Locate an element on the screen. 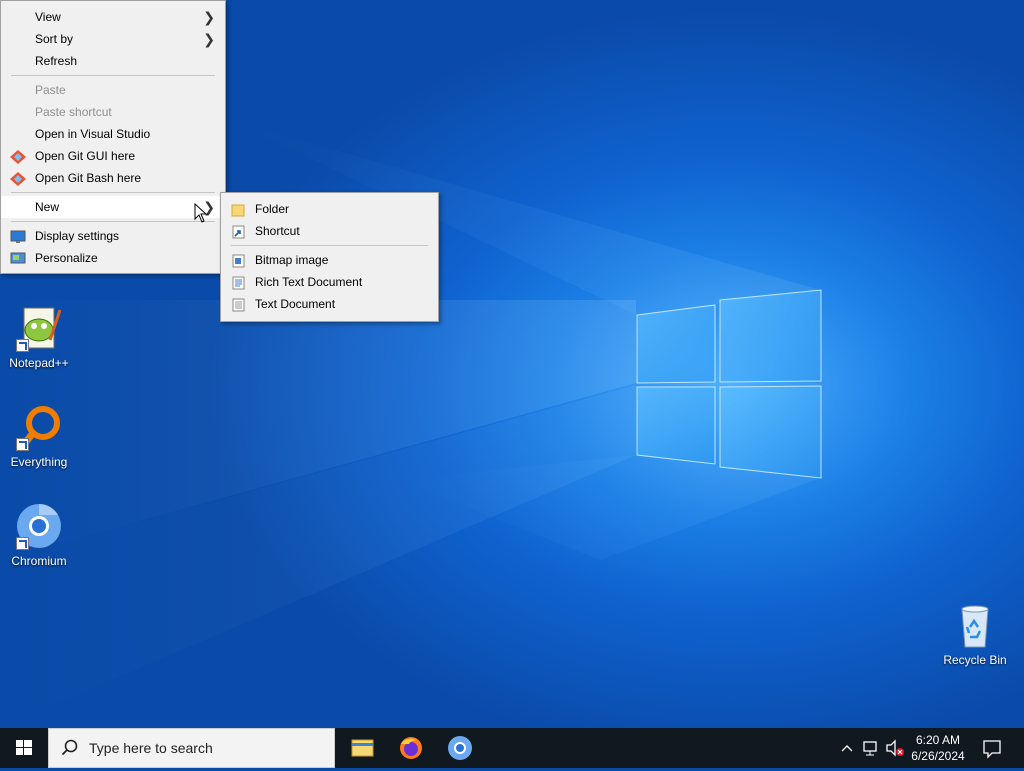  submenu-item-shortcut: Shortcut is located at coordinates (329, 231).